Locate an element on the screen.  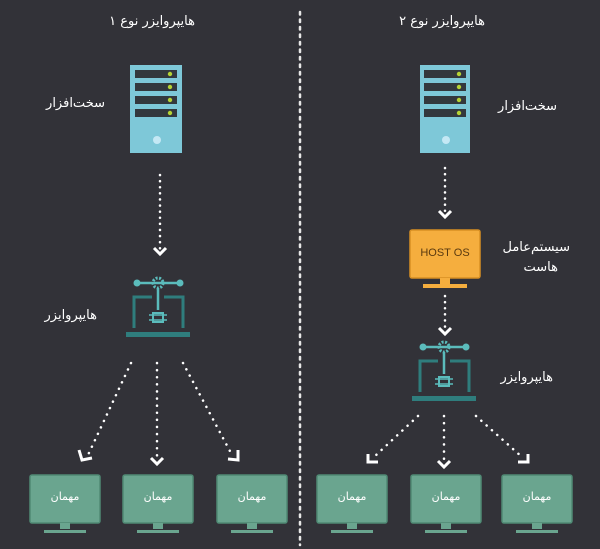
server-icon-right is located at coordinates (445, 109).